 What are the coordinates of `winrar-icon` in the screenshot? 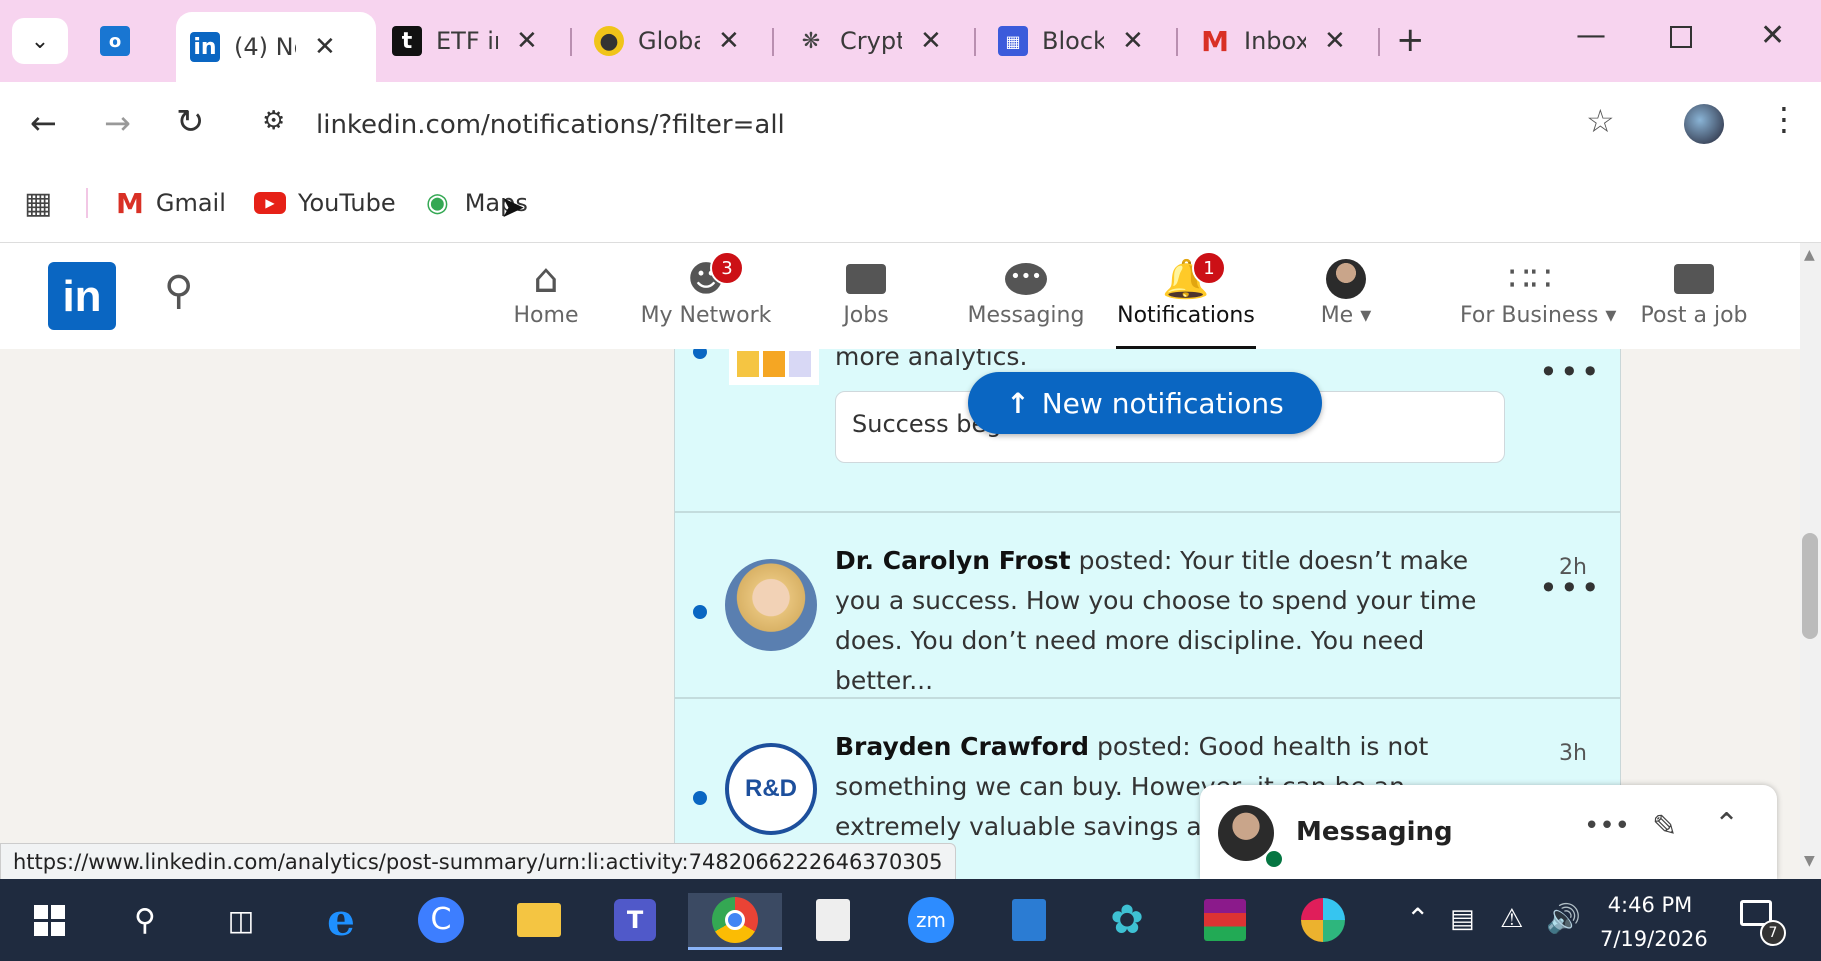 It's located at (1225, 920).